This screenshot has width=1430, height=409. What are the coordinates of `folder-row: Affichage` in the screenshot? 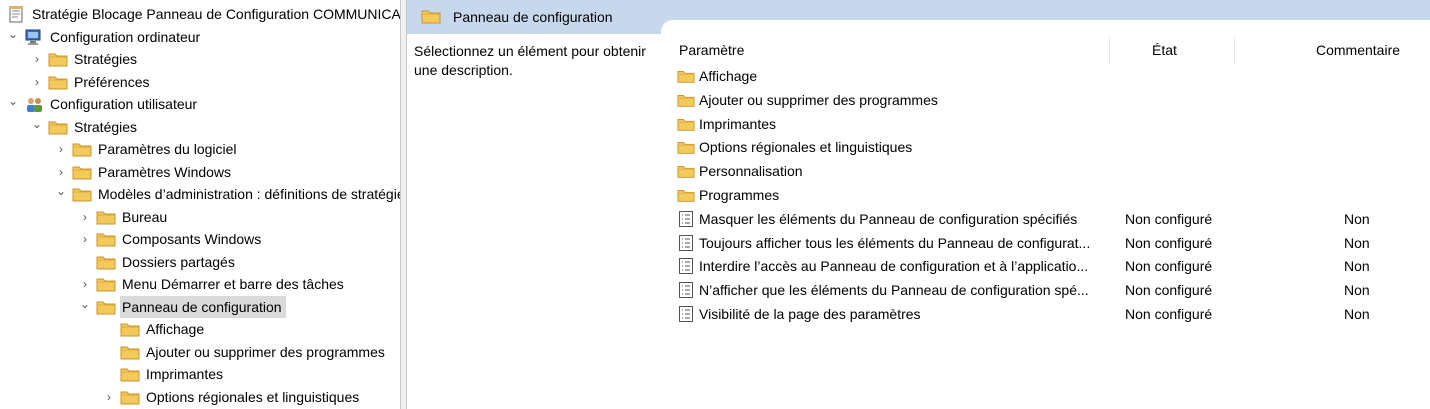 It's located at (1051, 76).